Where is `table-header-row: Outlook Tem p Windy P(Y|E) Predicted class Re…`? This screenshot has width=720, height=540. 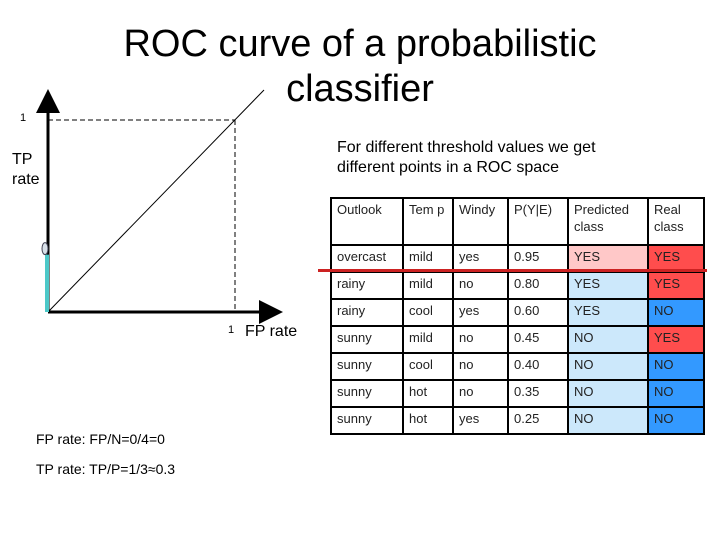
table-header-row: Outlook Tem p Windy P(Y|E) Predicted class Re… is located at coordinates (517, 221).